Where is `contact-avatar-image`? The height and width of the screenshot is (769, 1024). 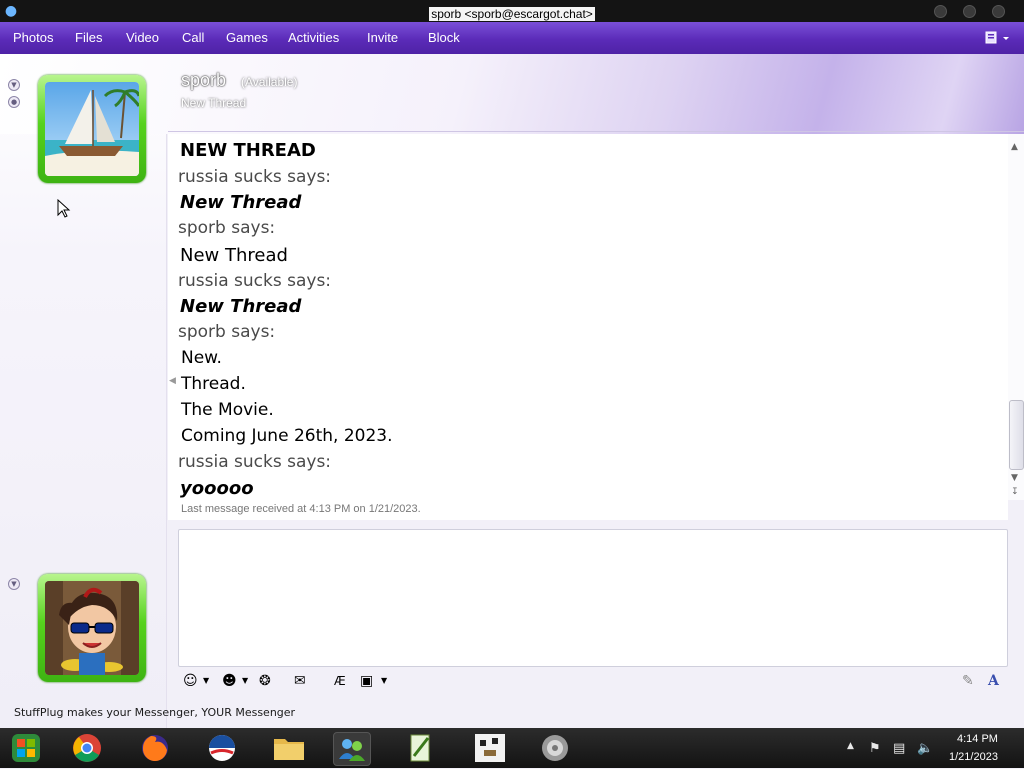
contact-avatar-image is located at coordinates (92, 129).